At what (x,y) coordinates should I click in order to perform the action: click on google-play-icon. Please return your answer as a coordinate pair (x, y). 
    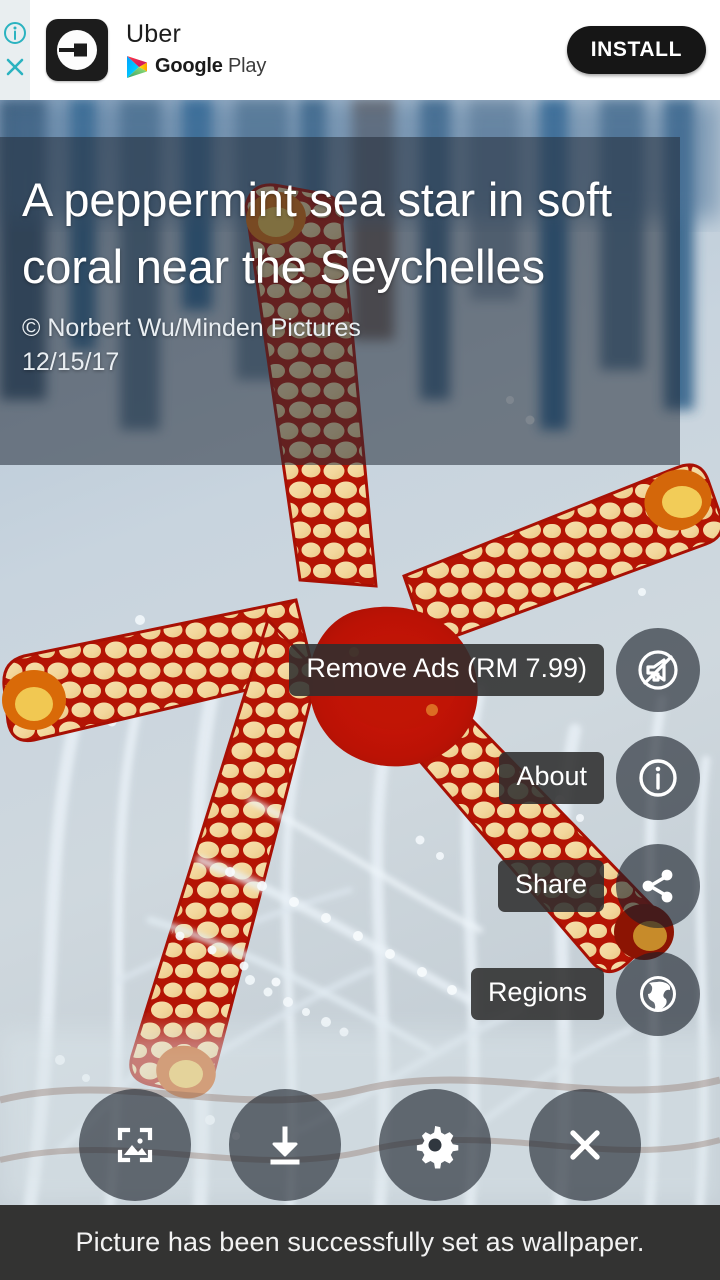
    Looking at the image, I should click on (137, 66).